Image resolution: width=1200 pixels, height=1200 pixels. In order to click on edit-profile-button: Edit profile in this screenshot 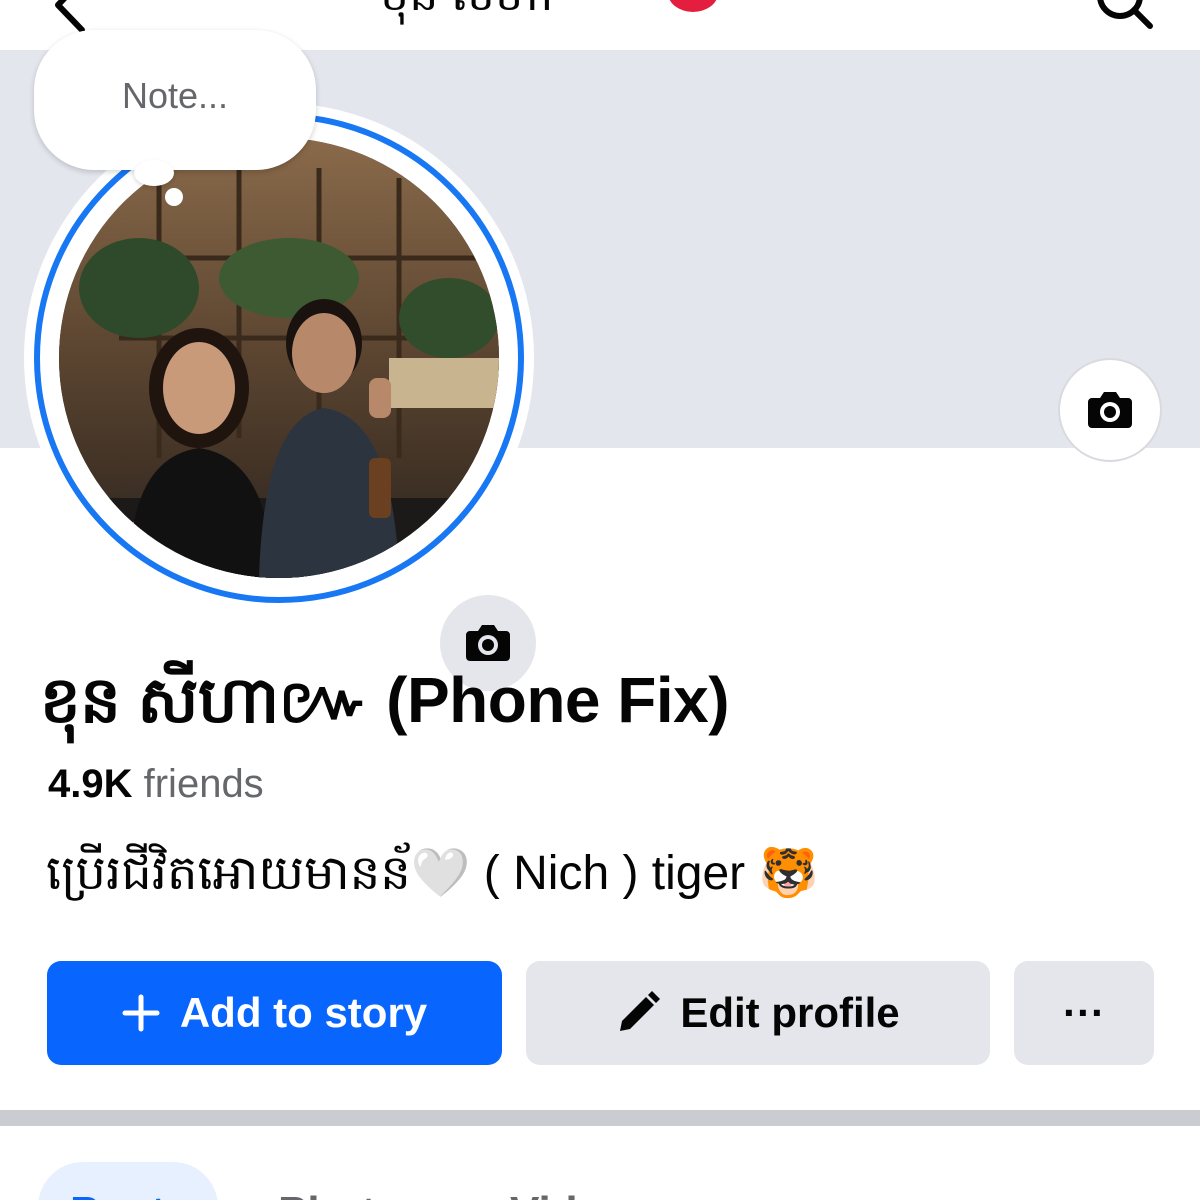, I will do `click(758, 1013)`.